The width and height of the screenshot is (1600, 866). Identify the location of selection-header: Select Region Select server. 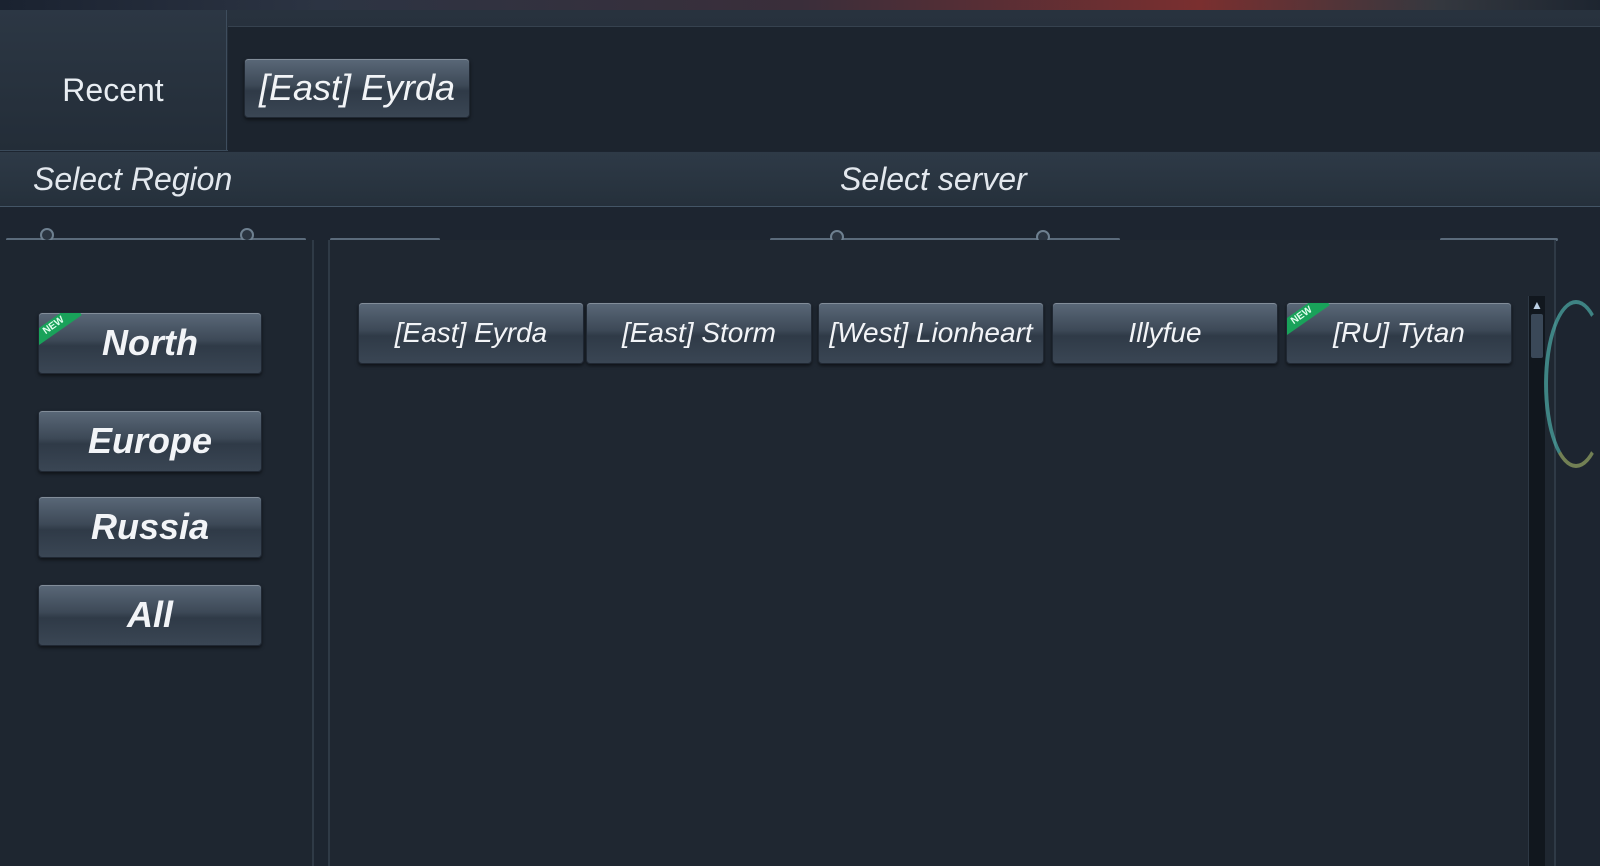
(800, 179).